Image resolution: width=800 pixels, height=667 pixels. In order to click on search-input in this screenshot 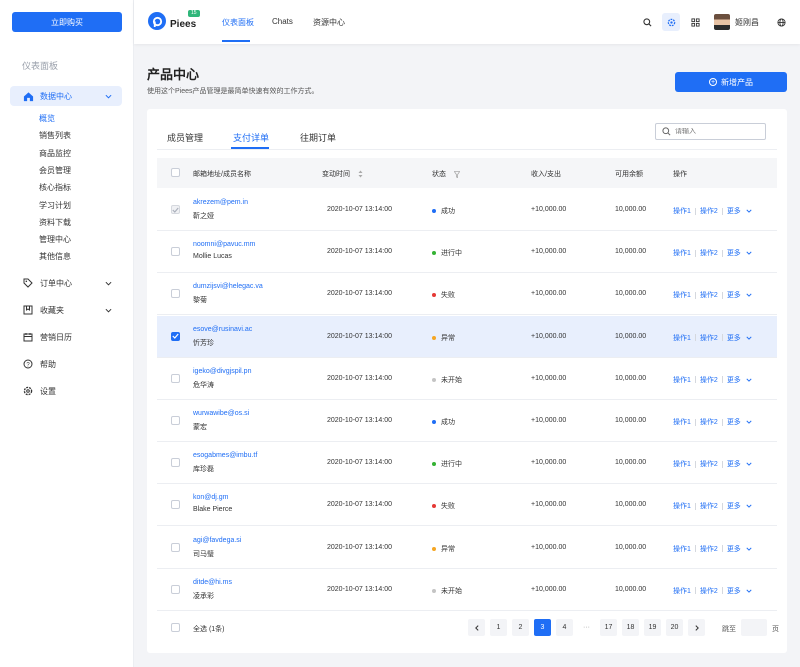, I will do `click(715, 131)`.